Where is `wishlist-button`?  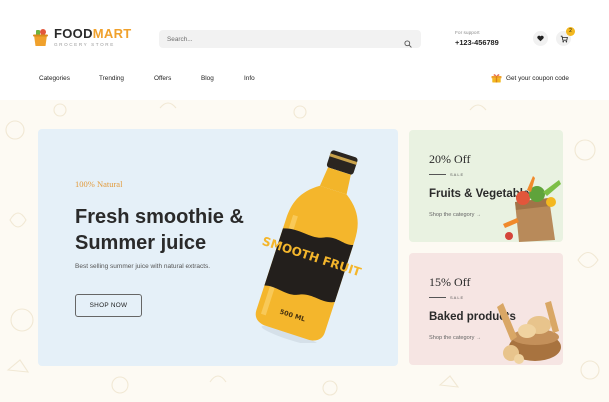
wishlist-button is located at coordinates (540, 38).